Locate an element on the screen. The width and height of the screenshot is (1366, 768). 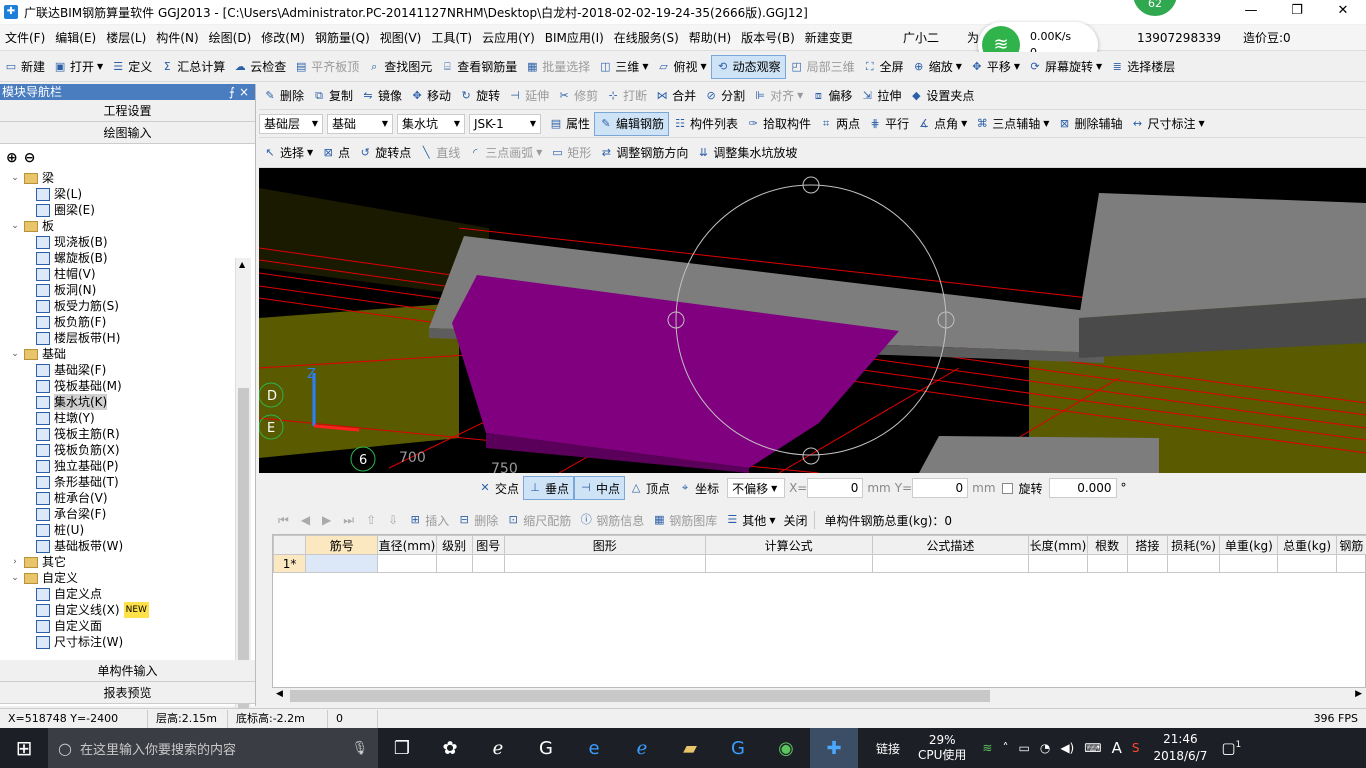
rotate-input: 0.000 is located at coordinates (1082, 488).